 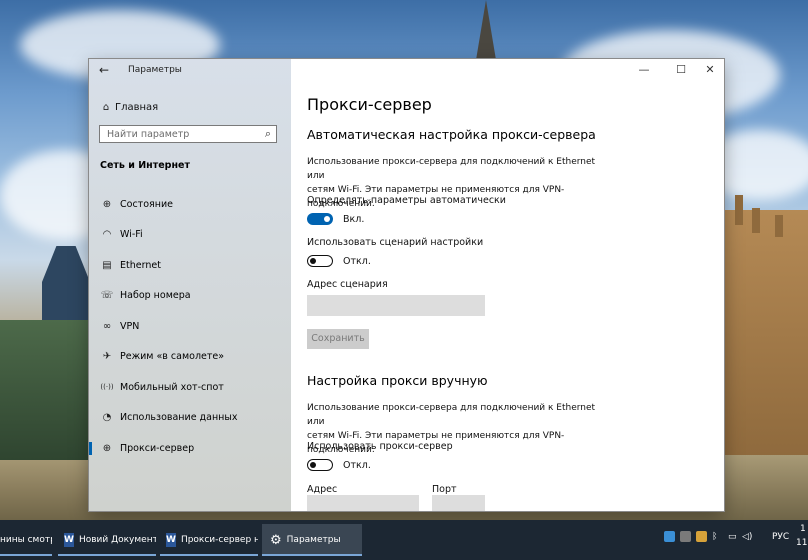 I want to click on wifi-icon: ◠, so click(x=107, y=235).